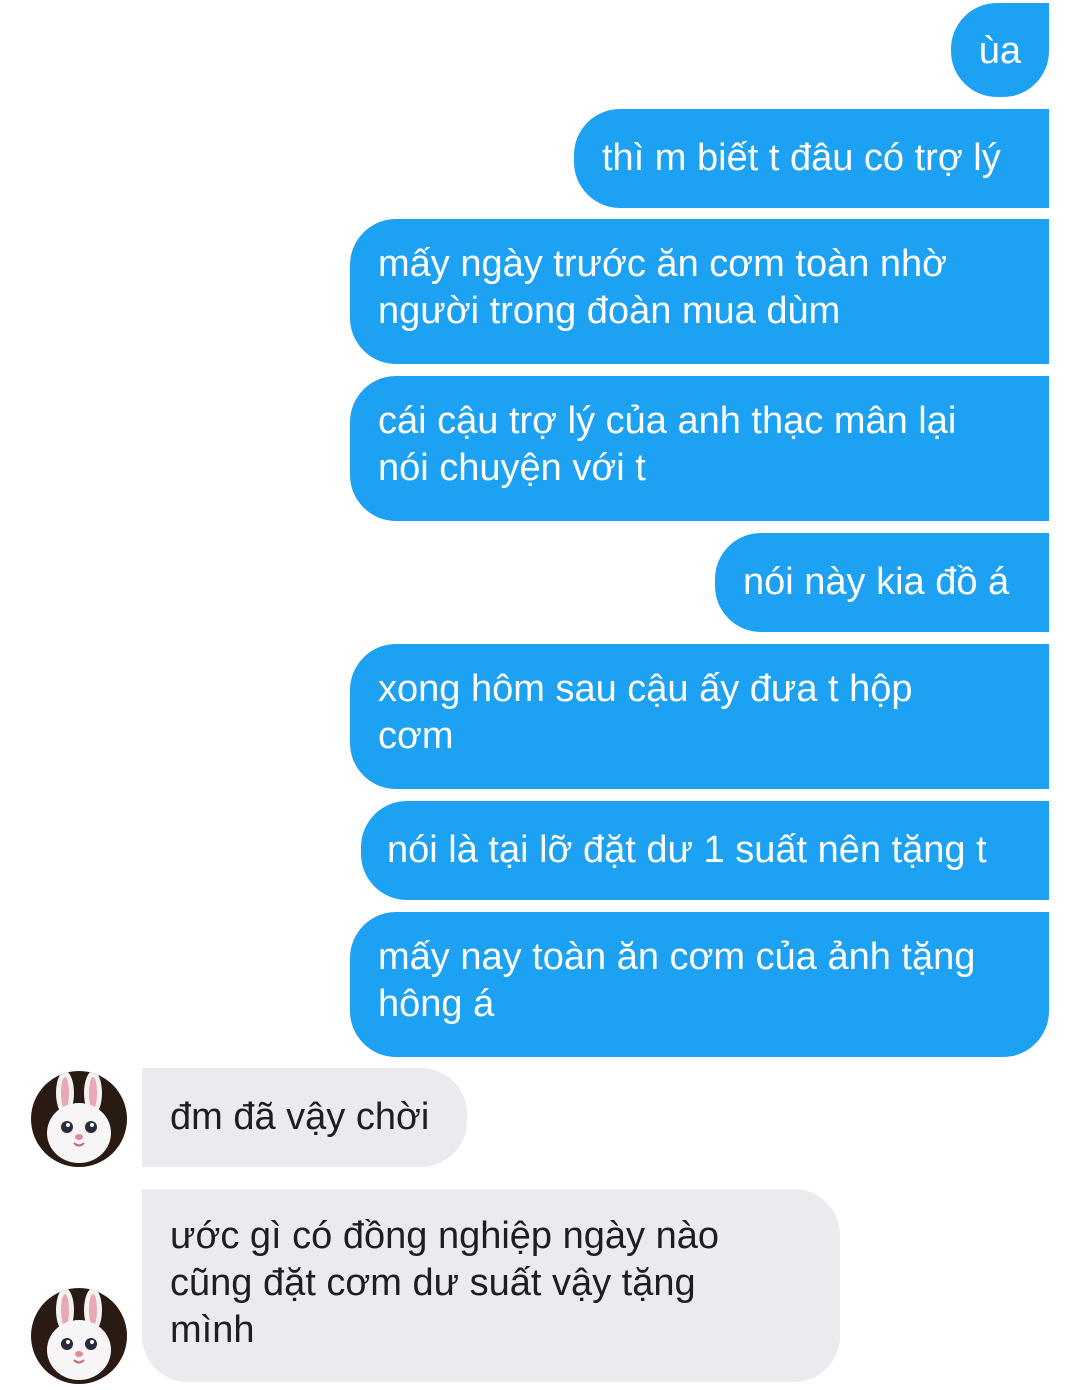 This screenshot has height=1390, width=1080. Describe the element at coordinates (699, 716) in the screenshot. I see `message-bubble-outgoing: xong hôm sau cậu ấy đưa t hộp cơm` at that location.